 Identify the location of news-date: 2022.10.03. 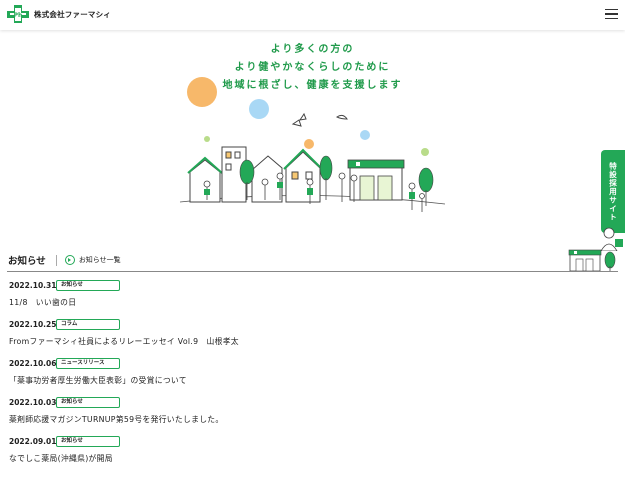
(33, 402).